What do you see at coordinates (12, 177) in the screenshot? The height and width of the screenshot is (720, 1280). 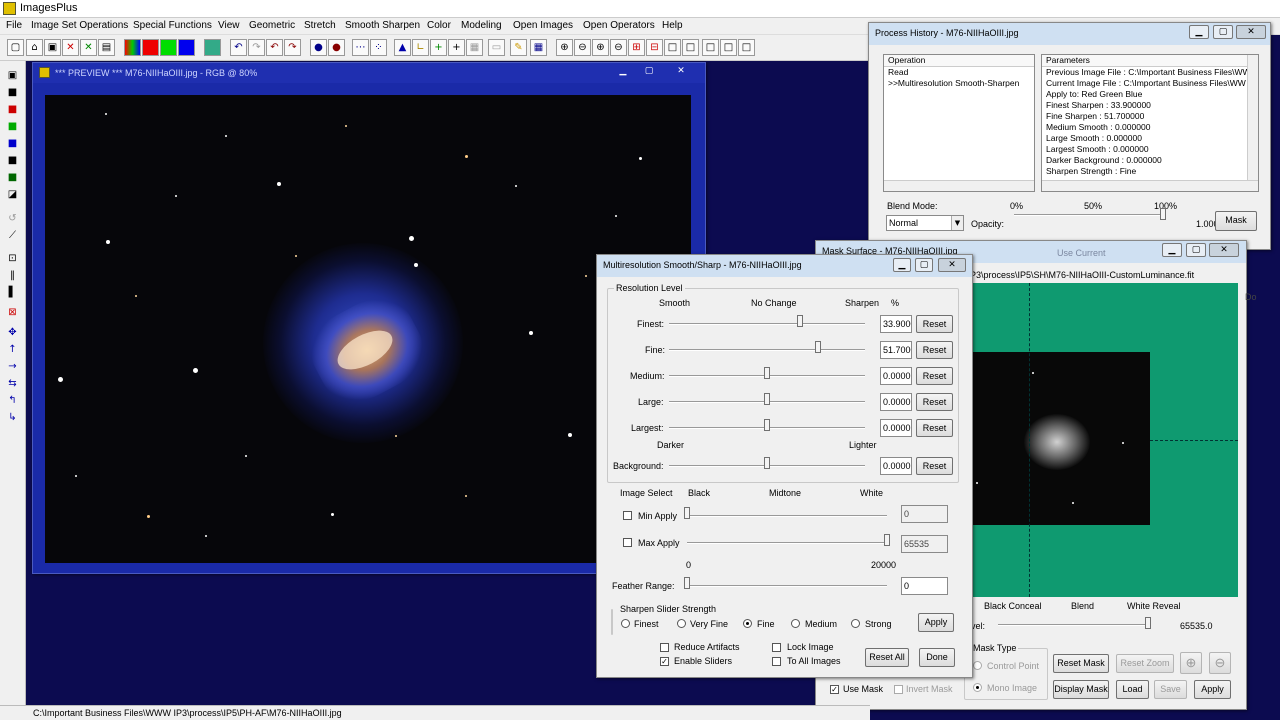 I see `channel-green-icon: ■` at bounding box center [12, 177].